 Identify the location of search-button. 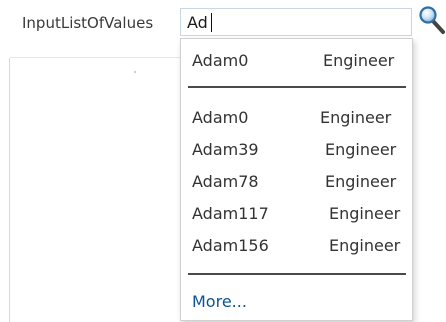
(432, 20).